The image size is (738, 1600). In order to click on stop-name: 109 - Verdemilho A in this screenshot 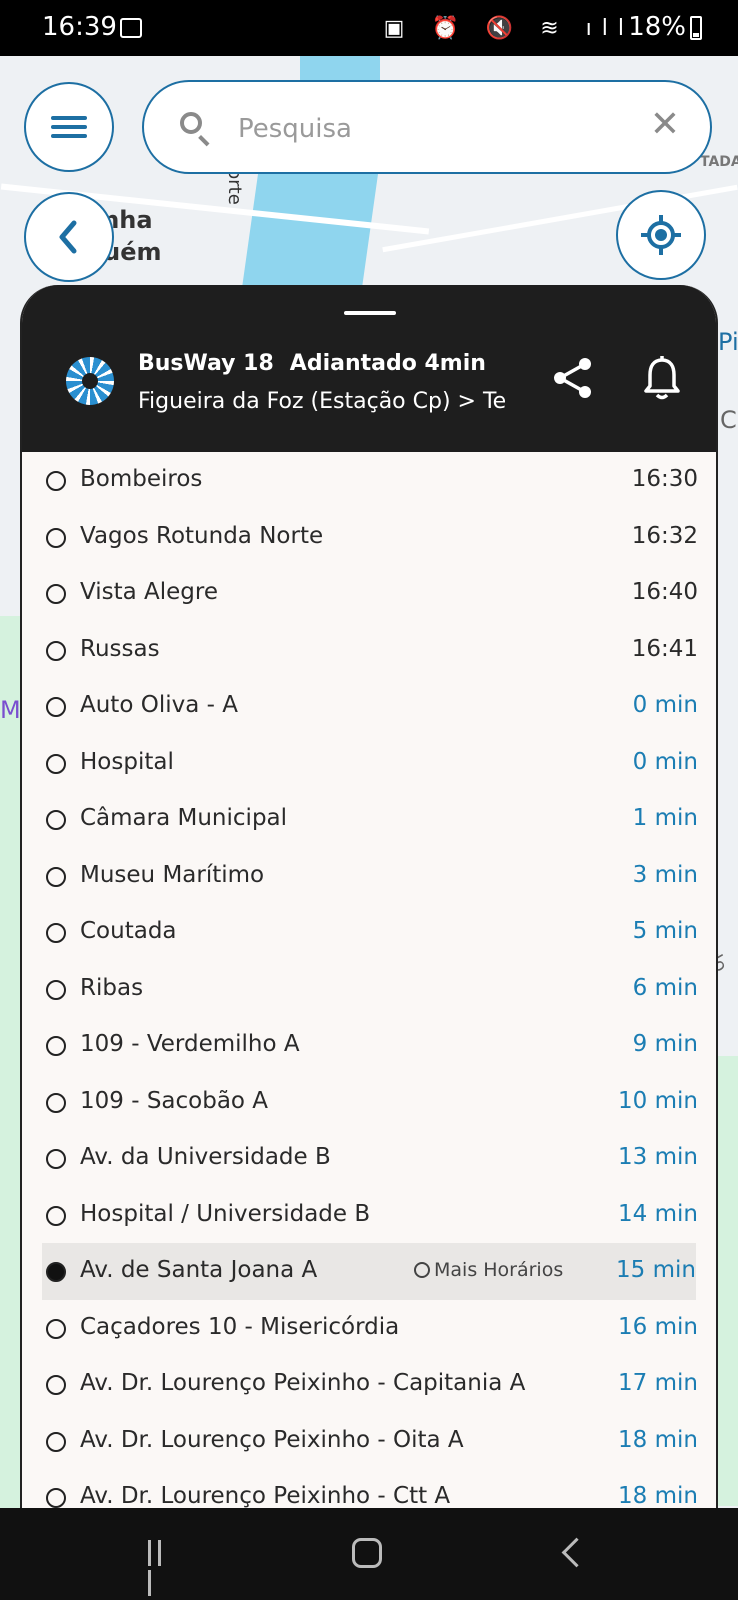, I will do `click(190, 1044)`.